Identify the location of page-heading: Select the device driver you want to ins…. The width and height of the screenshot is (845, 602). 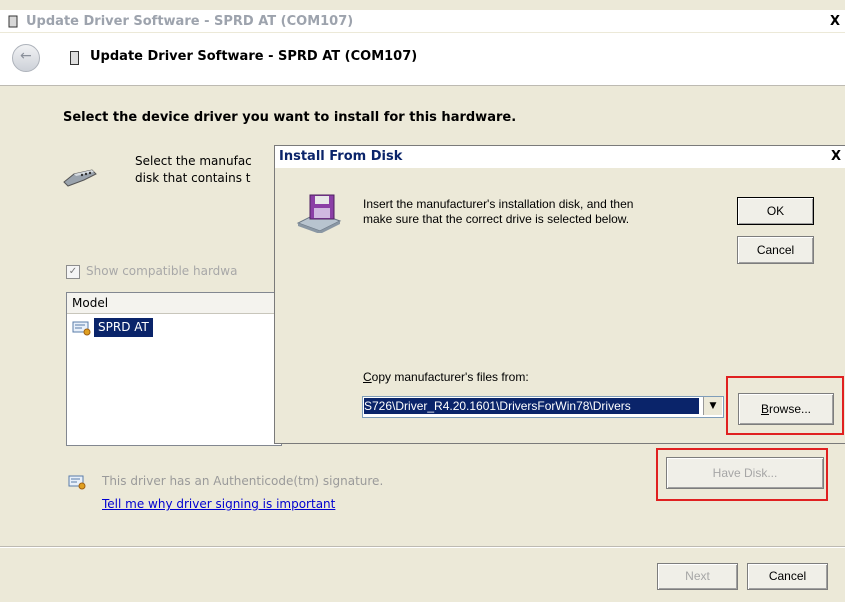
(290, 117).